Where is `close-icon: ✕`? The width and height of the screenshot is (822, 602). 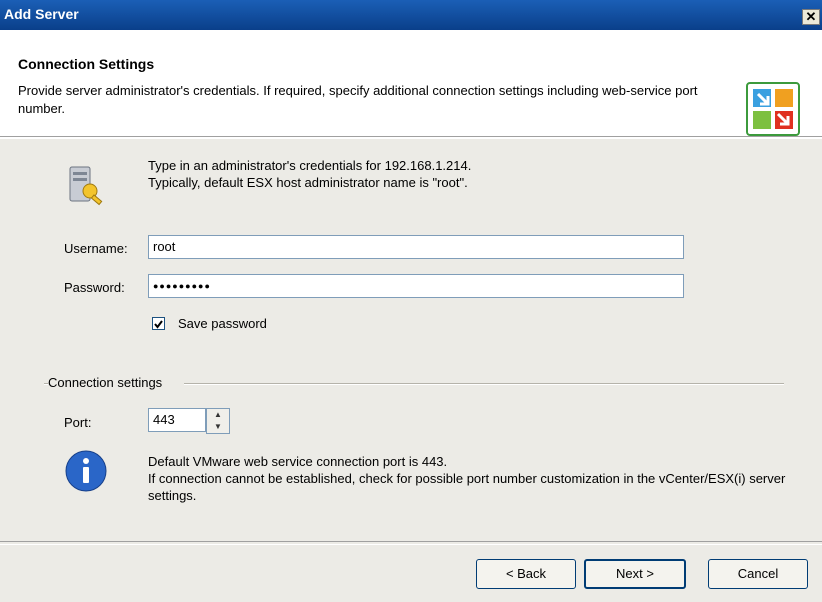
close-icon: ✕ is located at coordinates (811, 17).